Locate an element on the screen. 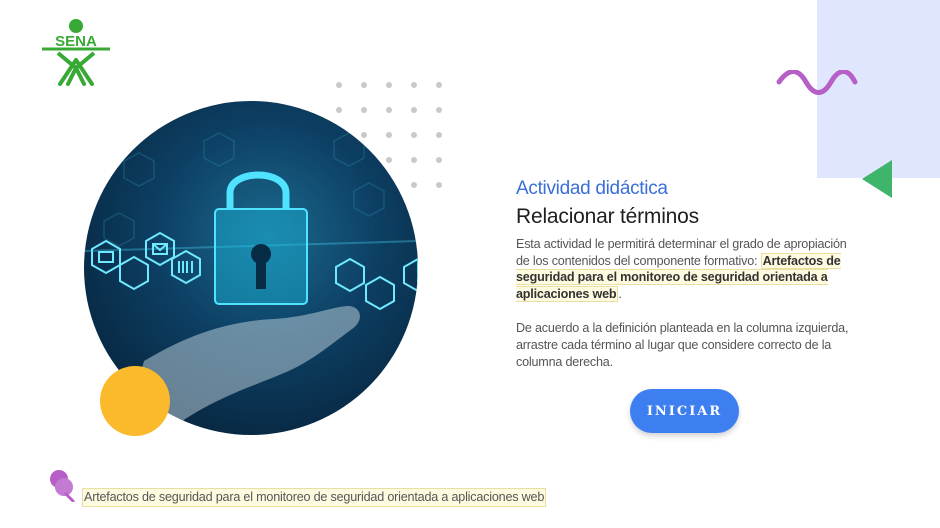  decorative-yellow-circle is located at coordinates (135, 401).